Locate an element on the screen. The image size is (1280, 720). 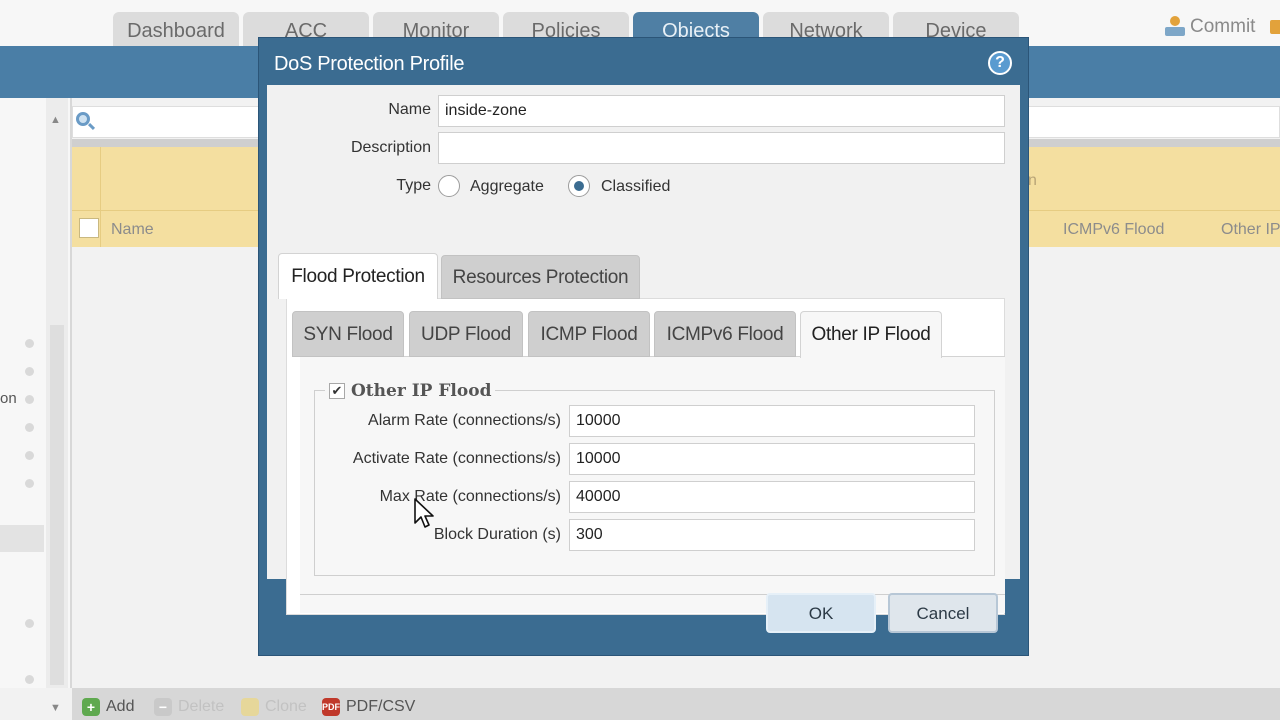
other-ip-flood-checkbox: ✔ is located at coordinates (337, 391).